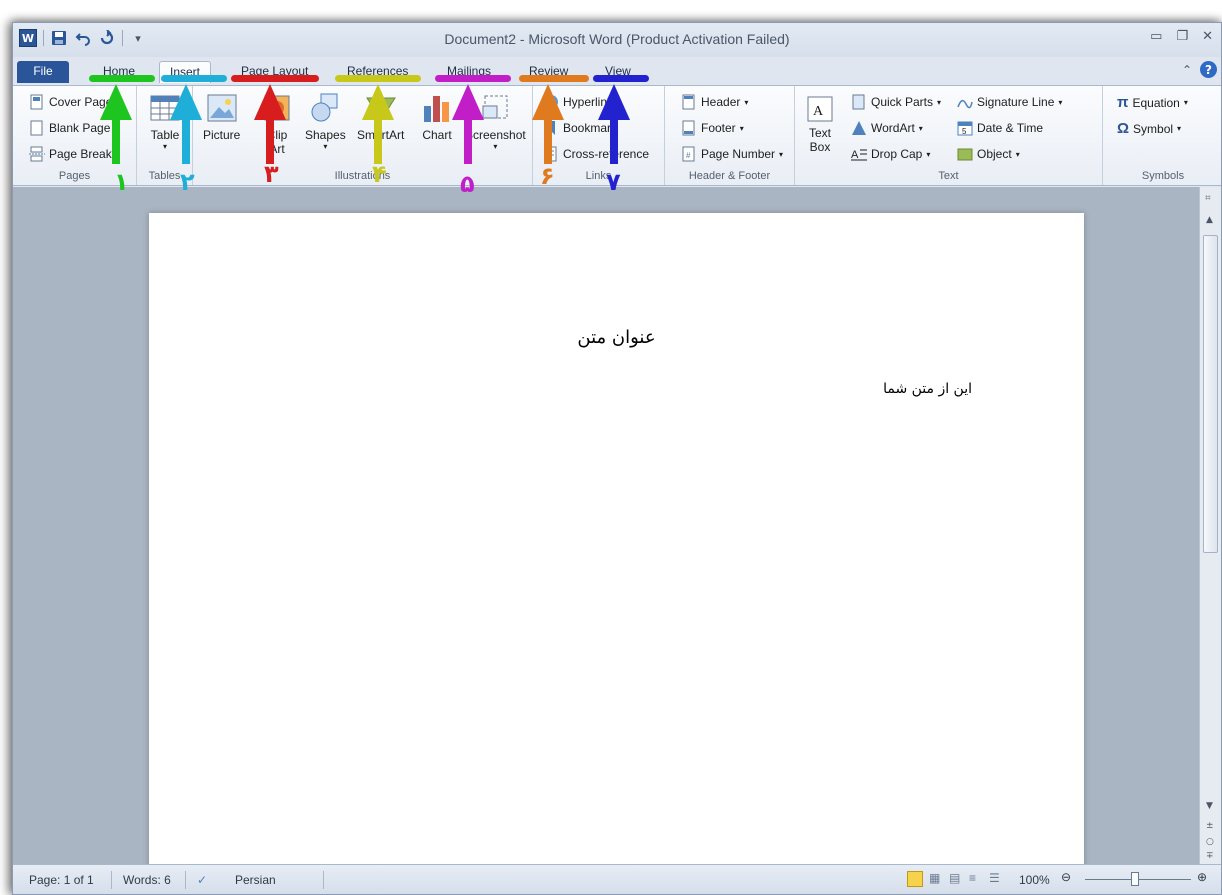 The height and width of the screenshot is (895, 1222). I want to click on cover-page-button: Cover Page, so click(70, 102).